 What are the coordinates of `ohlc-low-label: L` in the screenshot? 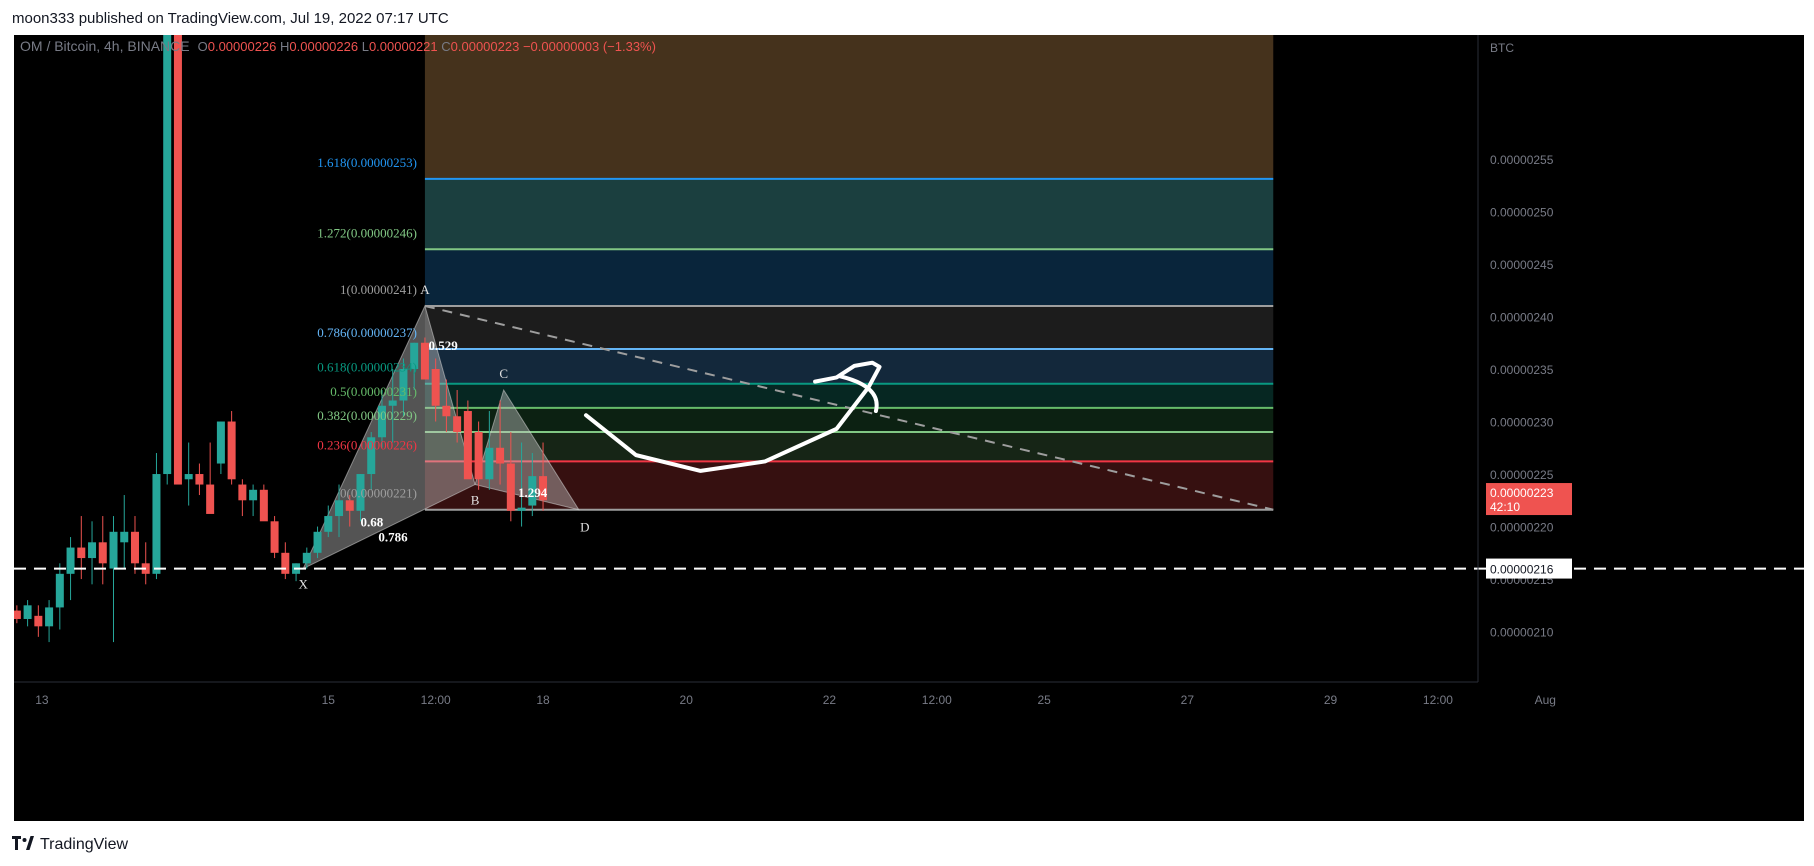 It's located at (363, 46).